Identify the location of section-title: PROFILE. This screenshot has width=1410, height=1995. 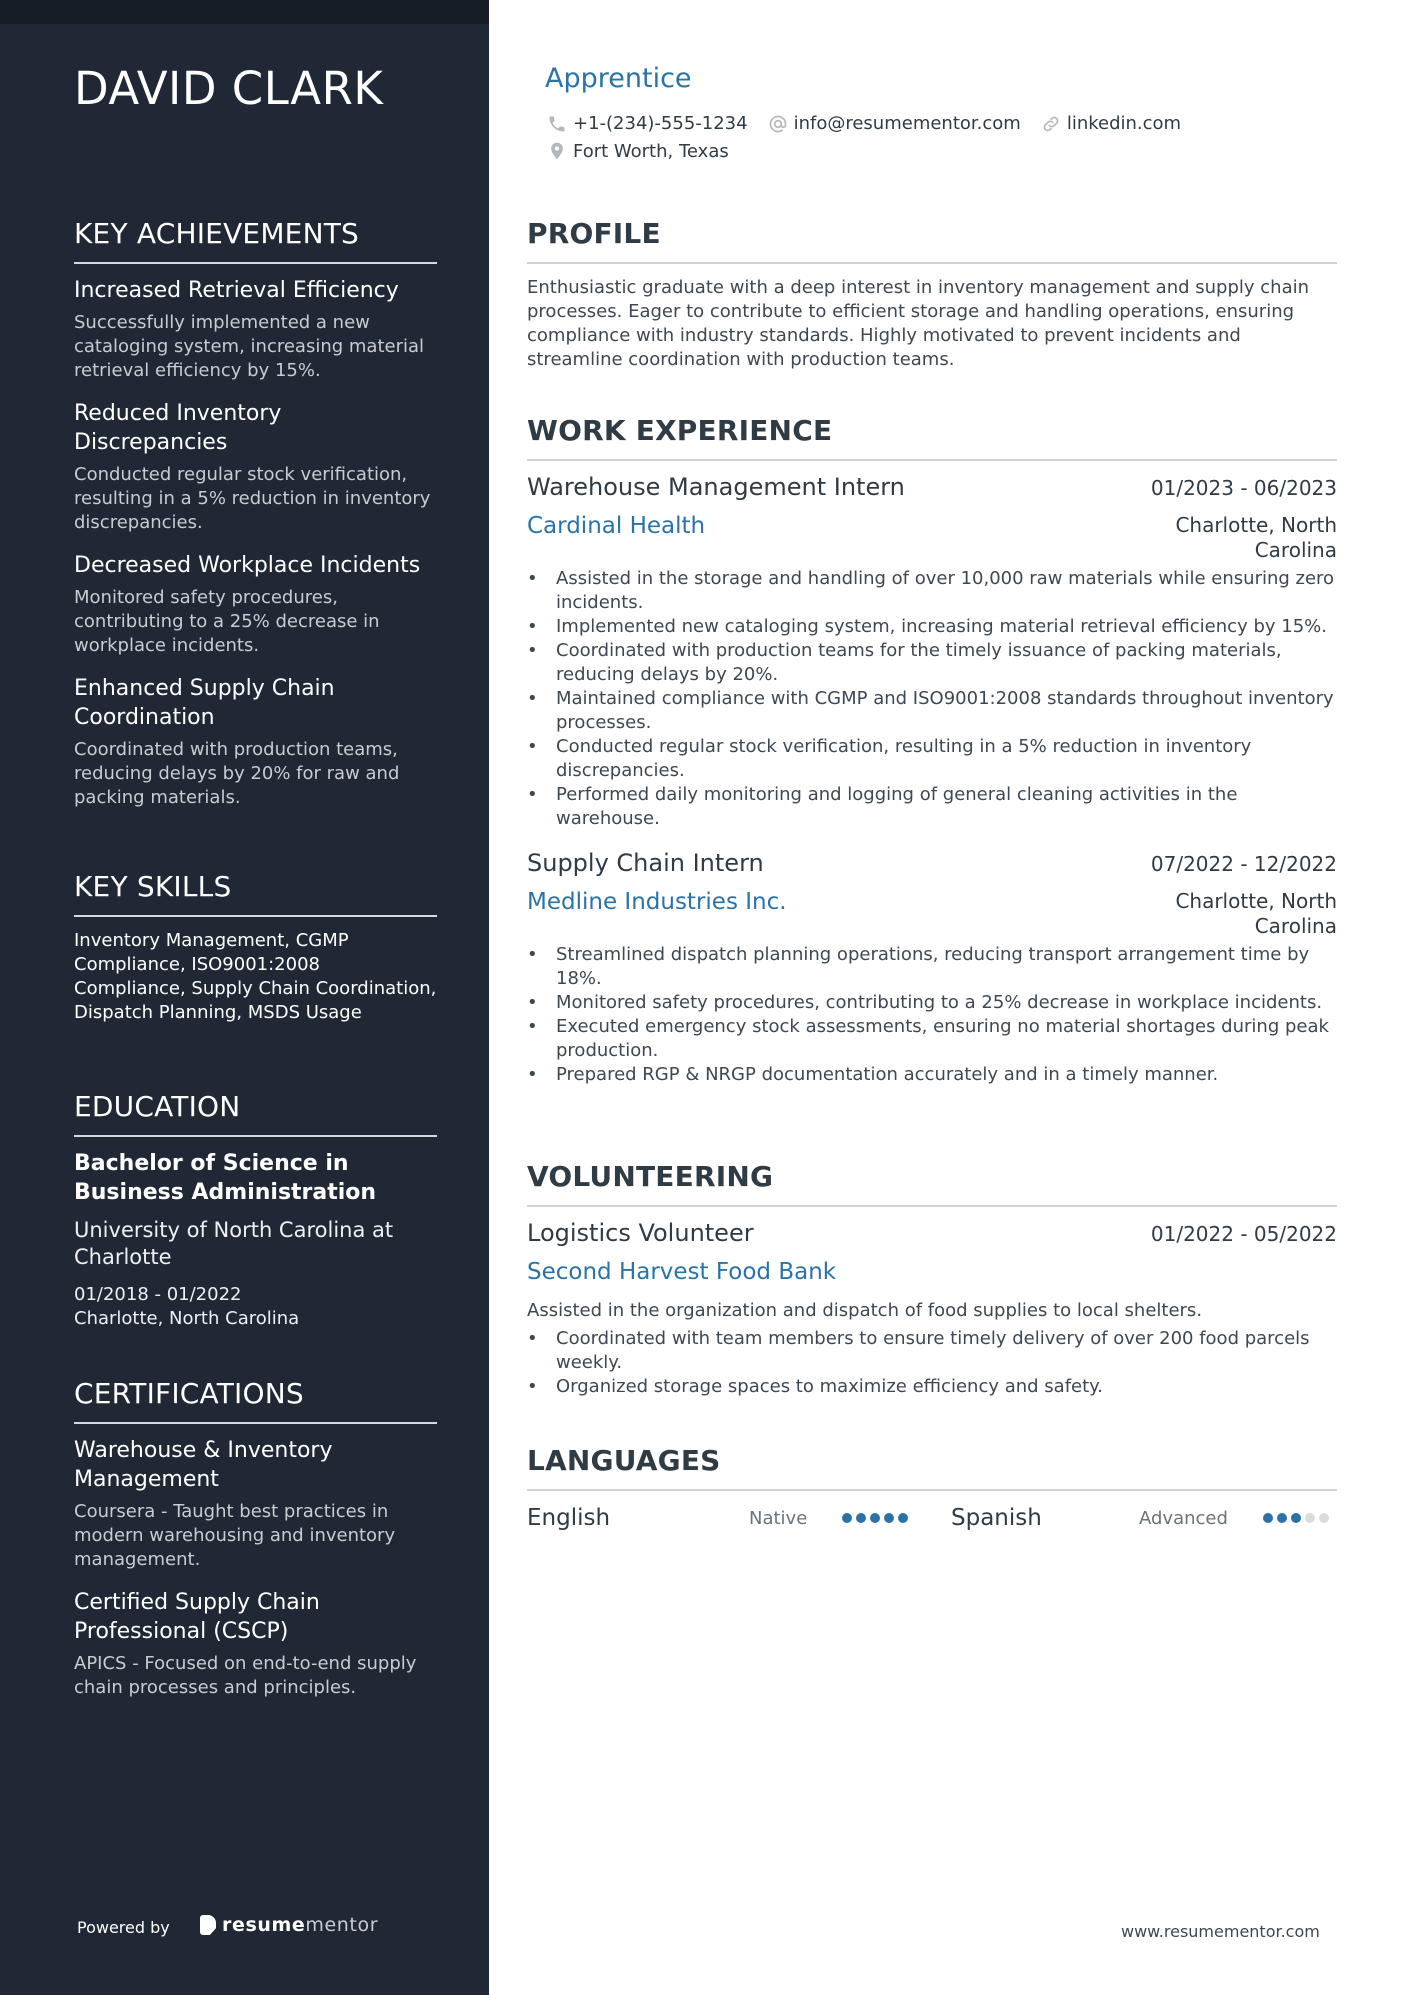
(932, 240).